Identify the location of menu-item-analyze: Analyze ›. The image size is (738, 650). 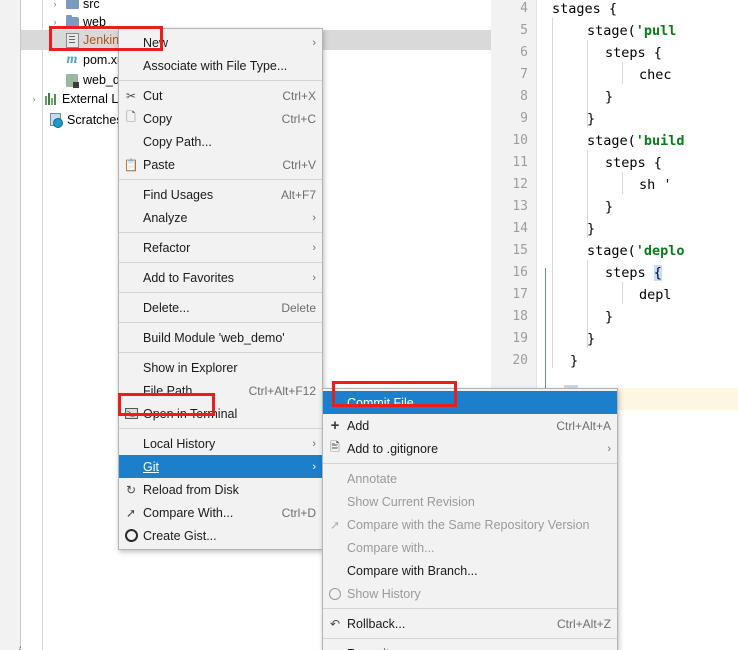
(220, 217).